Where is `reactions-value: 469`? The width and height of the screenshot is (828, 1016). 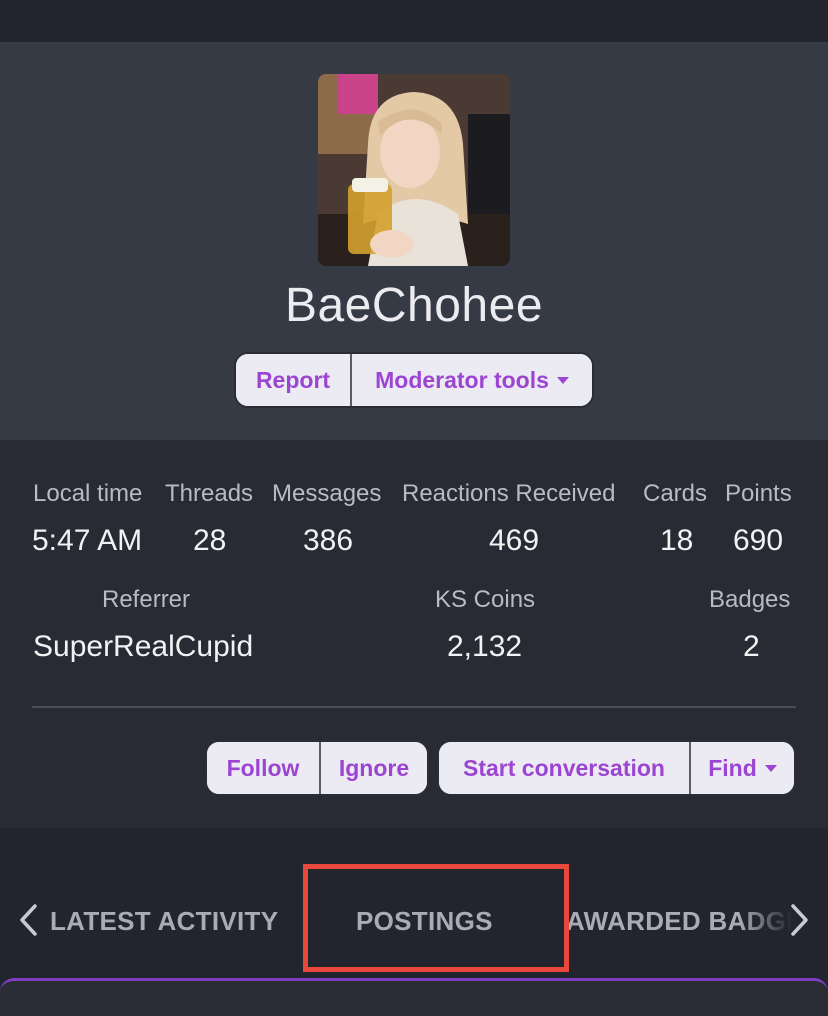 reactions-value: 469 is located at coordinates (514, 541).